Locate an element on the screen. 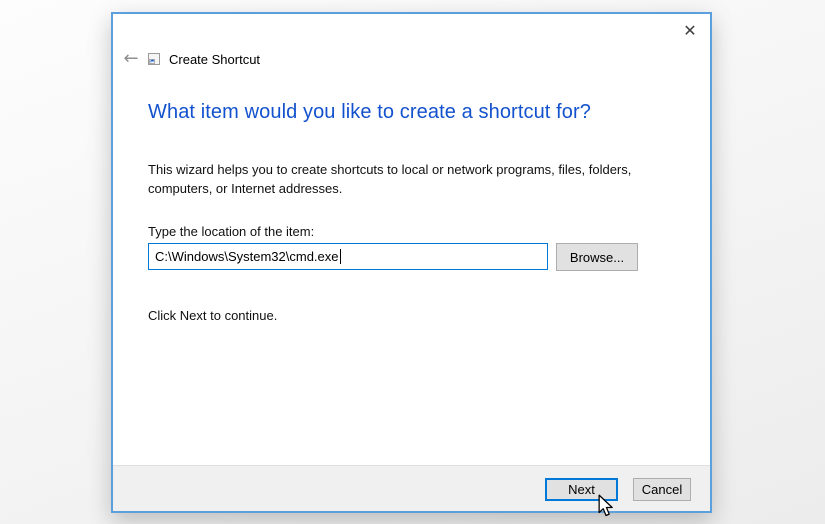 This screenshot has height=524, width=825. back-arrow-icon: ← is located at coordinates (131, 58).